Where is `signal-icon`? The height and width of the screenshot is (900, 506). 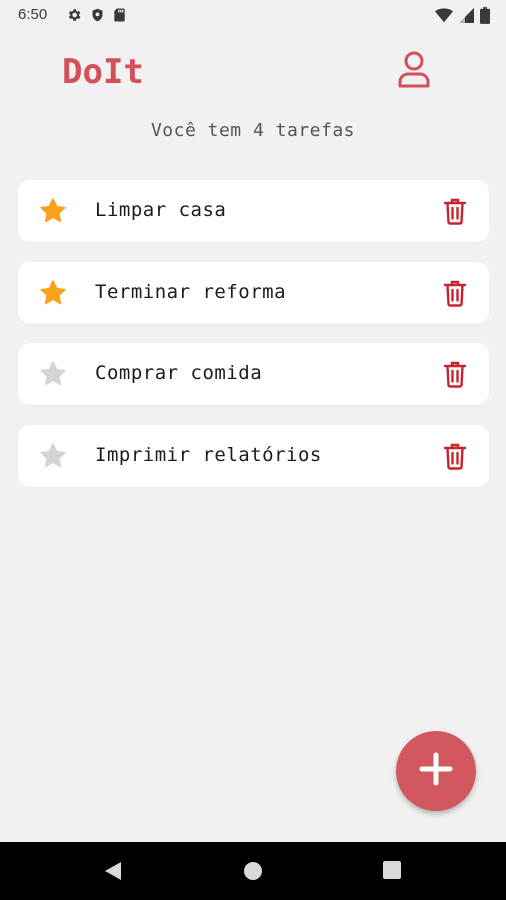 signal-icon is located at coordinates (466, 15).